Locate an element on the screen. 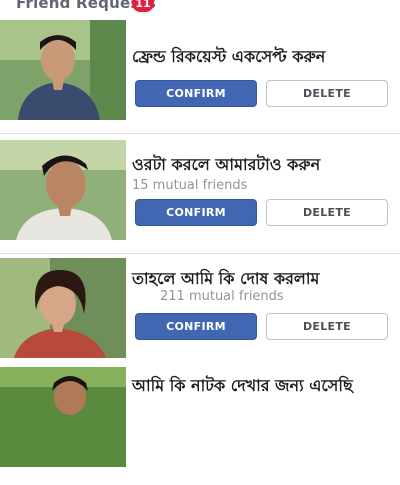 This screenshot has width=400, height=485. friend-requests-header: Friend Requests 11 is located at coordinates (200, 7).